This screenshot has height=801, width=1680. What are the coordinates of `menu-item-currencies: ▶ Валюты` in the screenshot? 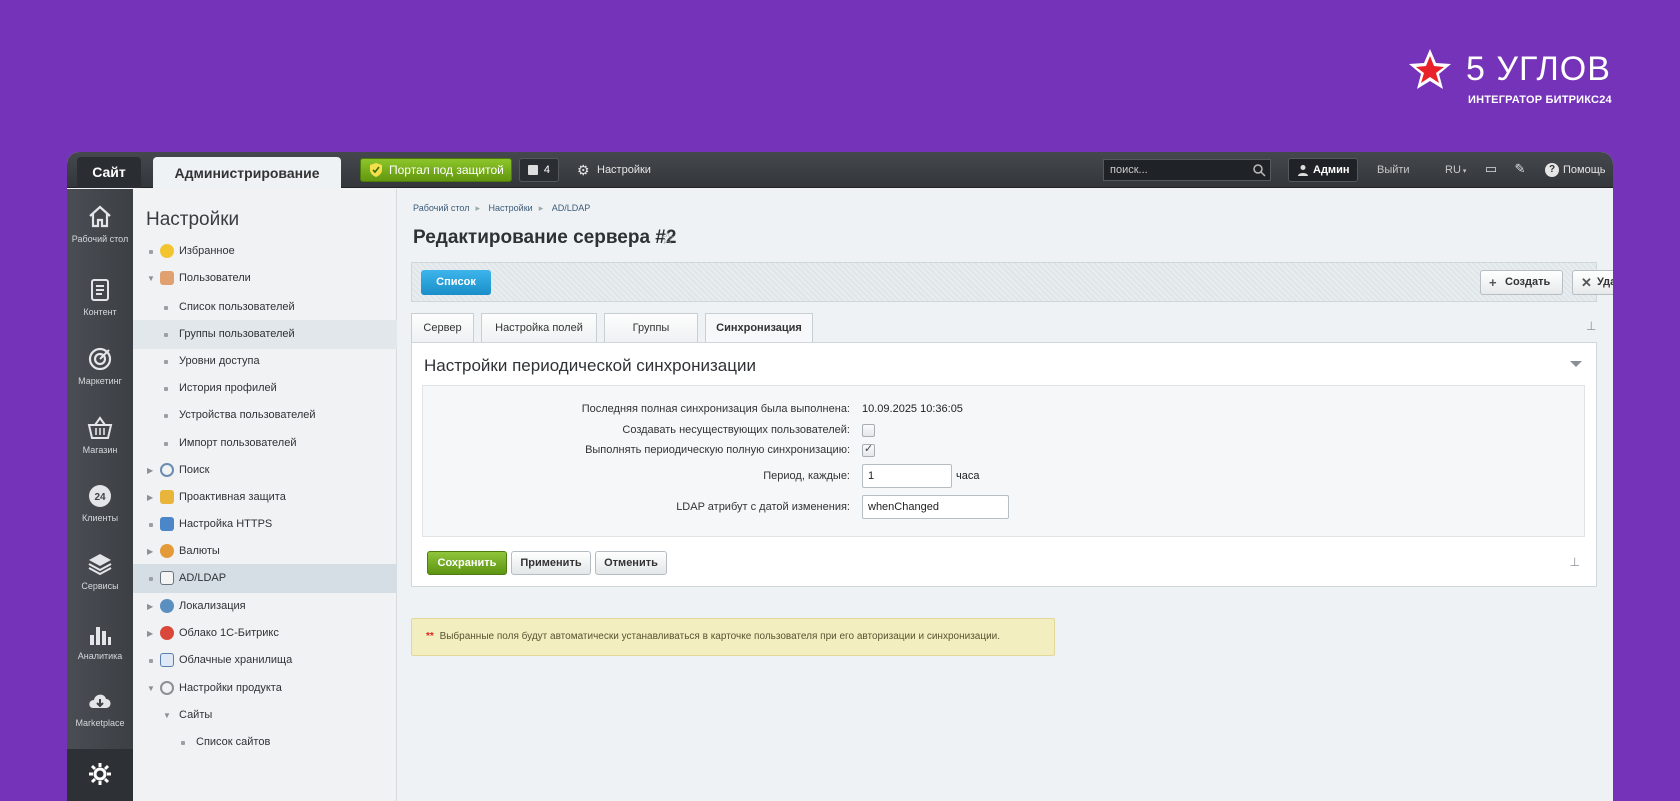 It's located at (265, 551).